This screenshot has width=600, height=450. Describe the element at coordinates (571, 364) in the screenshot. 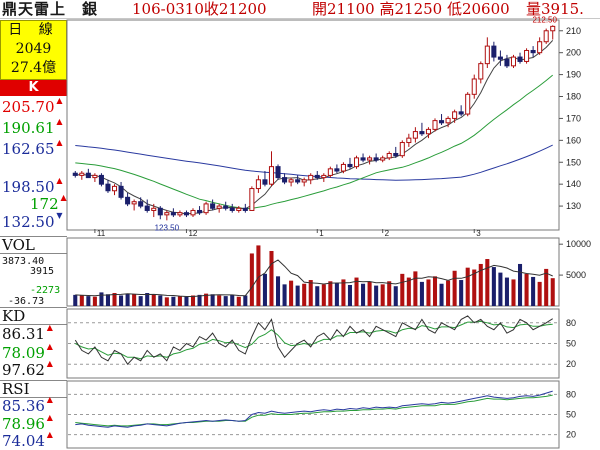

I see `kd-axis-label: 20` at that location.